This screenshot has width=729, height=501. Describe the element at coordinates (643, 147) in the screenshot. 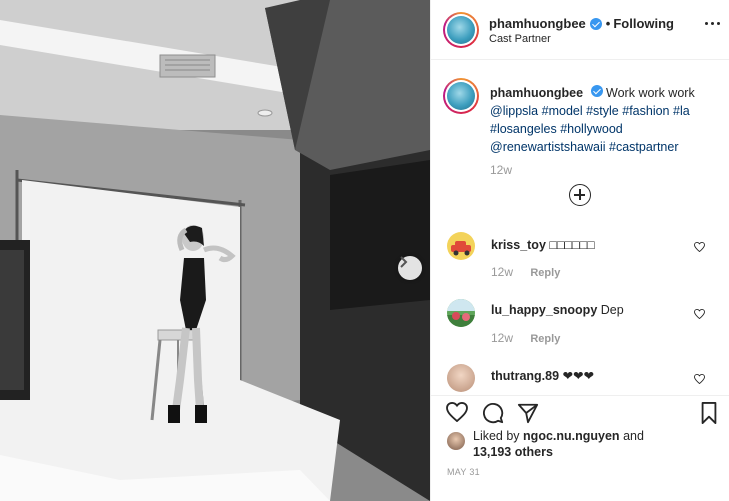

I see `caption-hashtag: #castpartner` at that location.